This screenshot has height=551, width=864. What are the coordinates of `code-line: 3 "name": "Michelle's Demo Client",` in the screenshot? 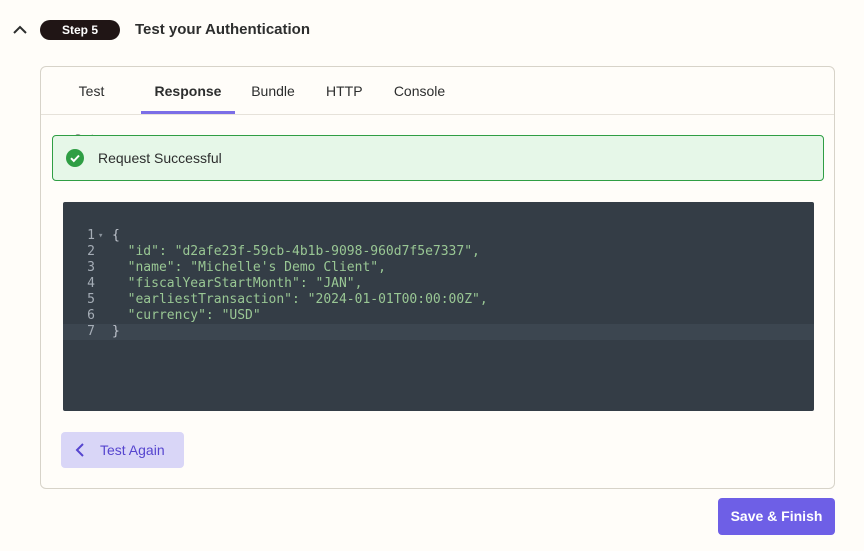 It's located at (438, 268).